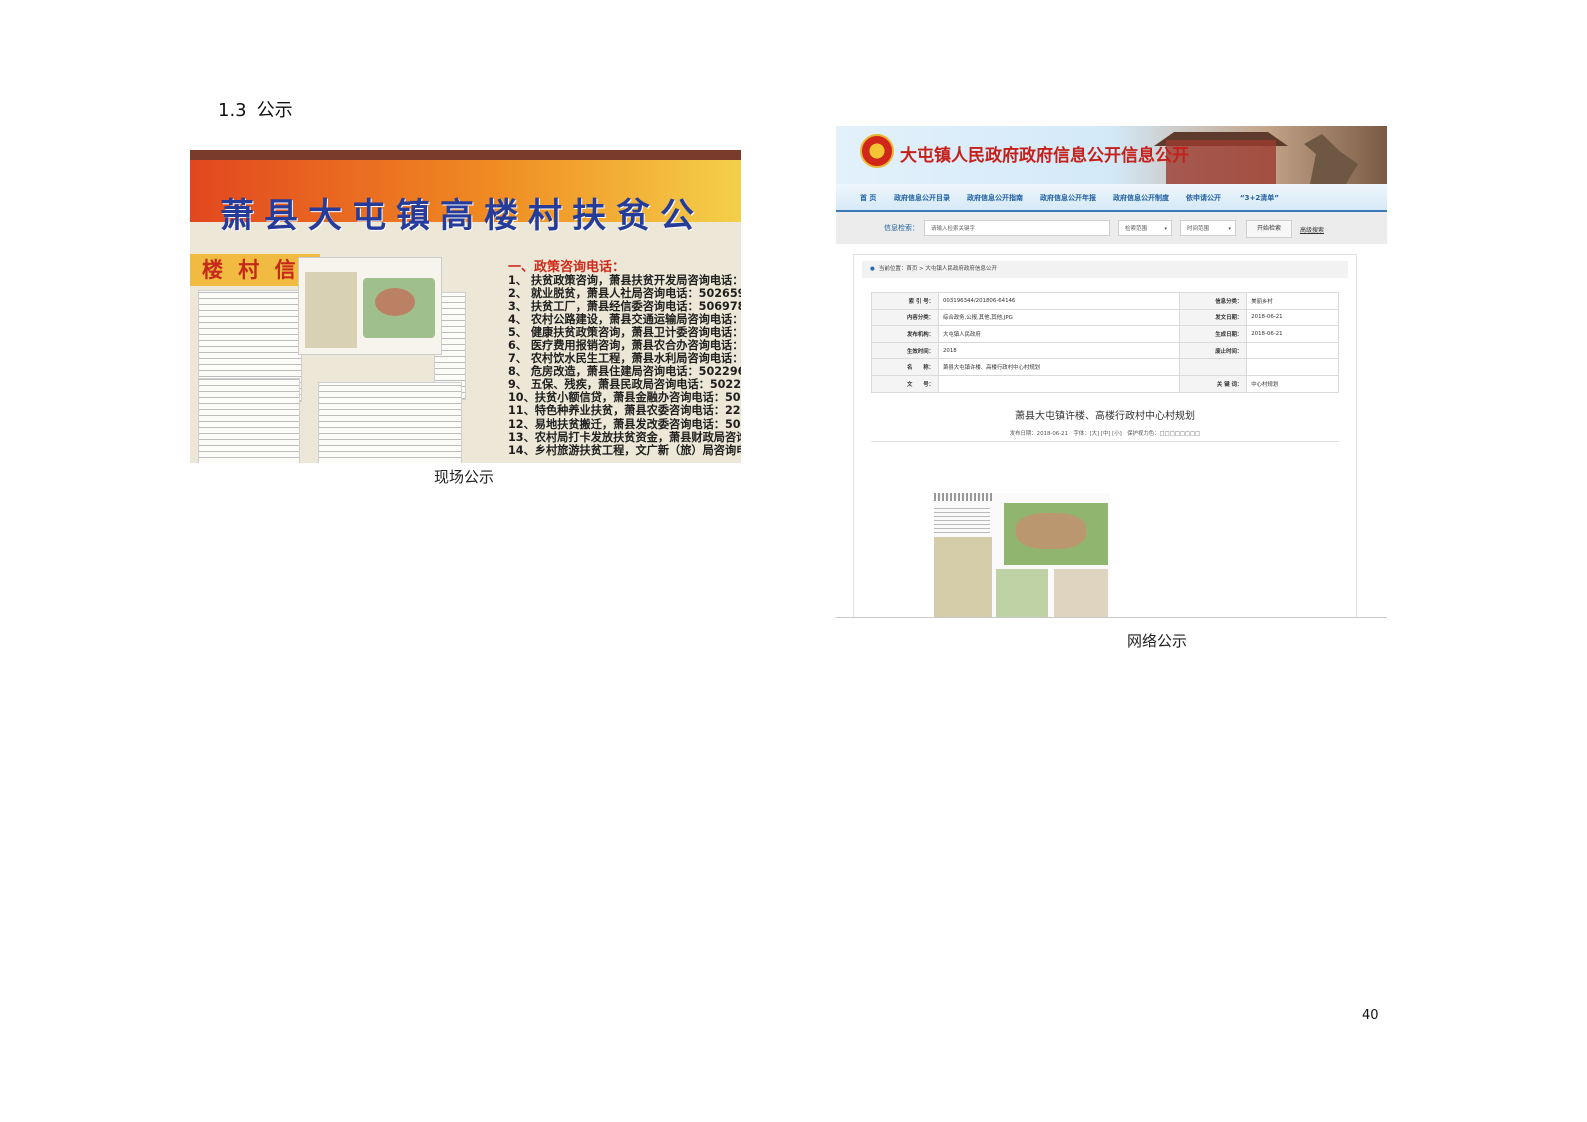 This screenshot has height=1122, width=1587. I want to click on plan-thumbnail-image, so click(1022, 555).